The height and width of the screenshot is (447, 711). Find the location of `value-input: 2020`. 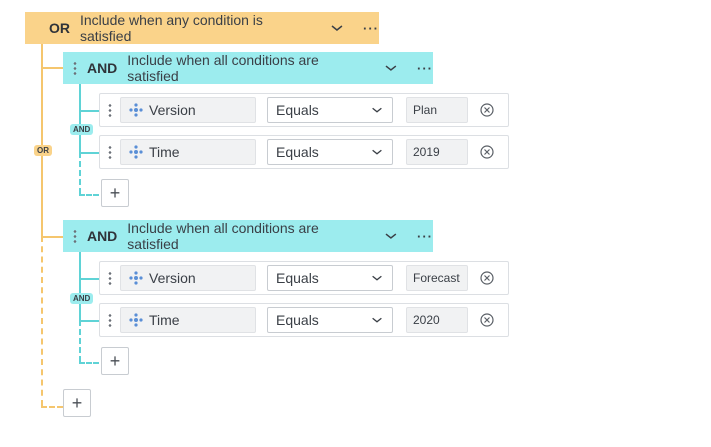

value-input: 2020 is located at coordinates (437, 320).